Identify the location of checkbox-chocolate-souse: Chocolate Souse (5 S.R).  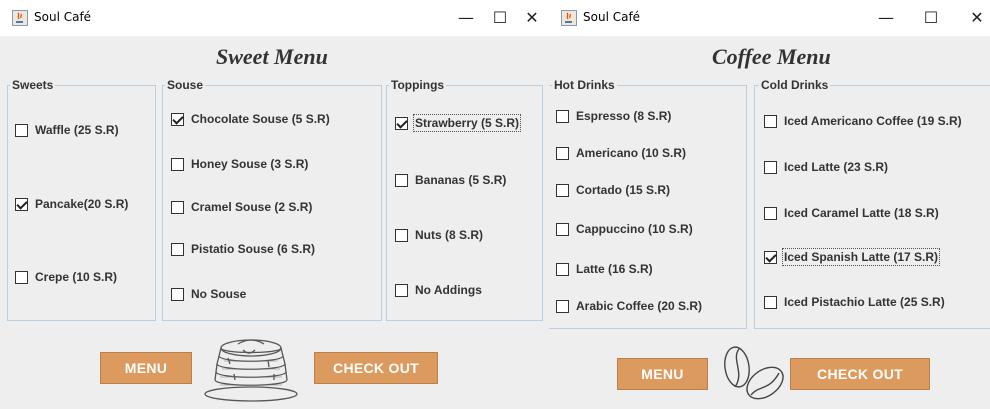
(251, 119).